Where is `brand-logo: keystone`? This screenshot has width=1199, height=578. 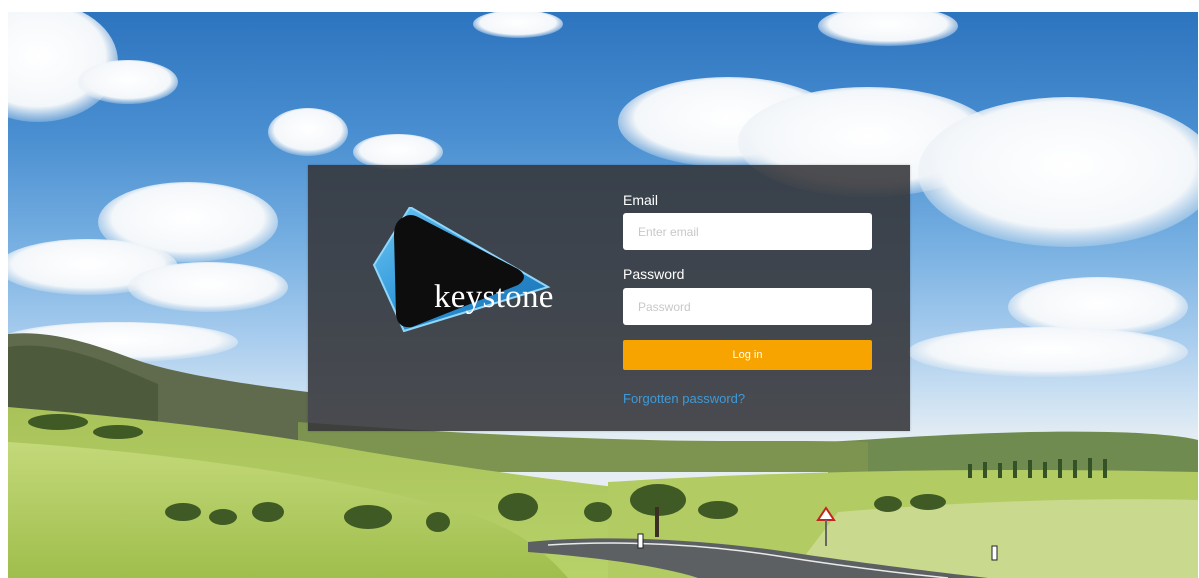 brand-logo: keystone is located at coordinates (473, 272).